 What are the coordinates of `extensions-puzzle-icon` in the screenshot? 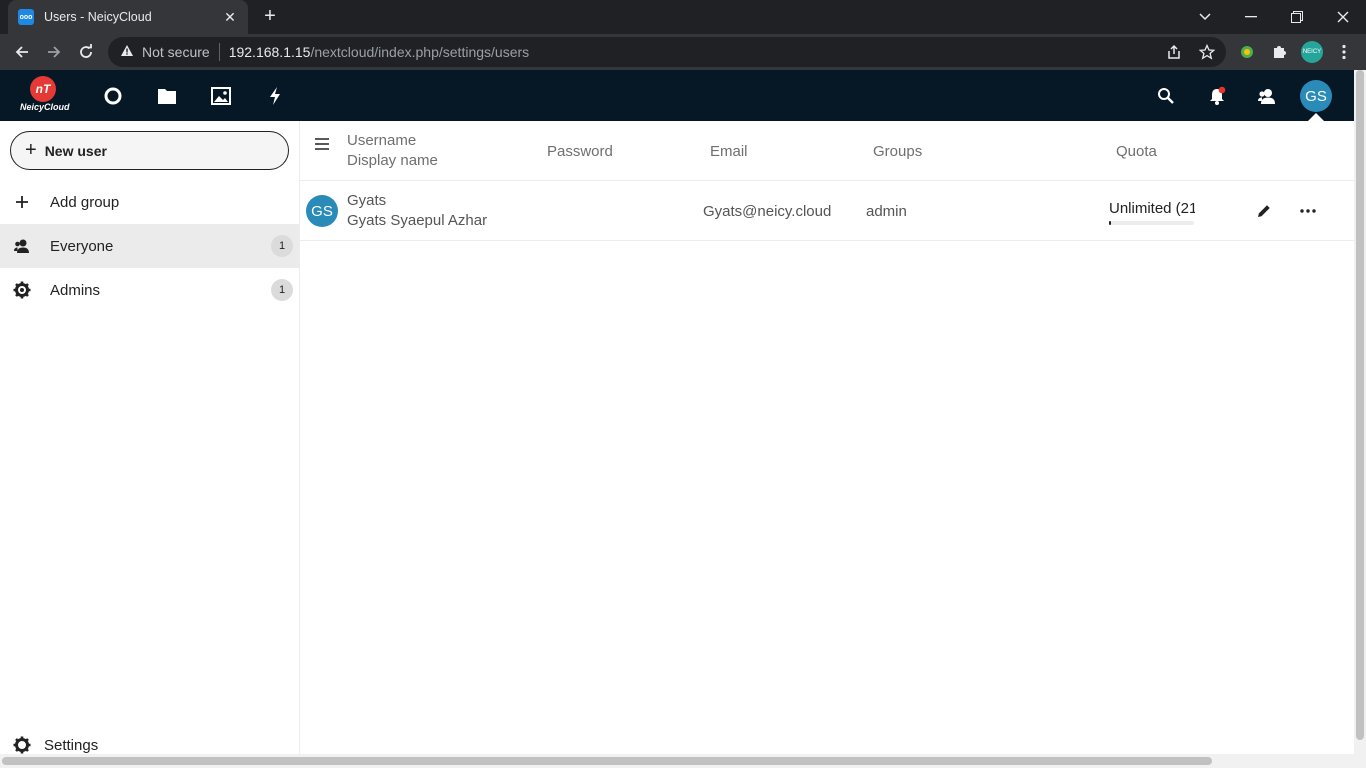 It's located at (1279, 52).